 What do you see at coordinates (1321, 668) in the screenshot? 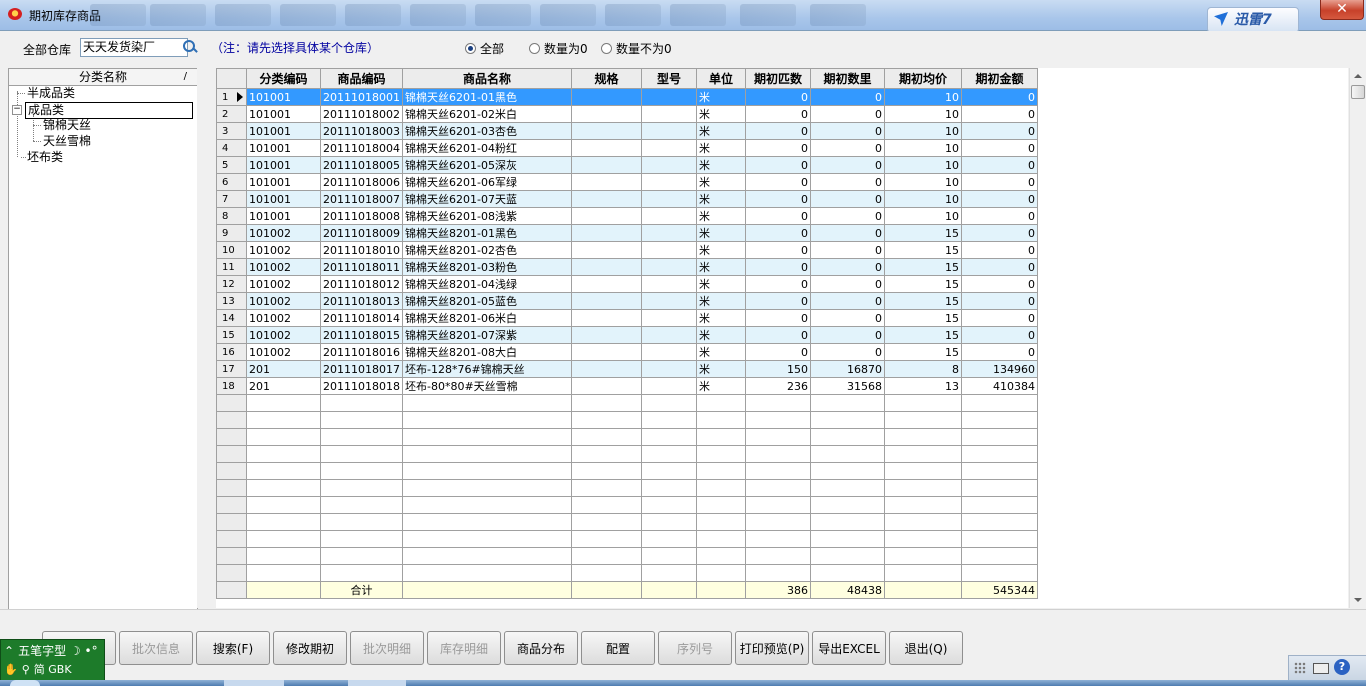
I see `keyboard-icon` at bounding box center [1321, 668].